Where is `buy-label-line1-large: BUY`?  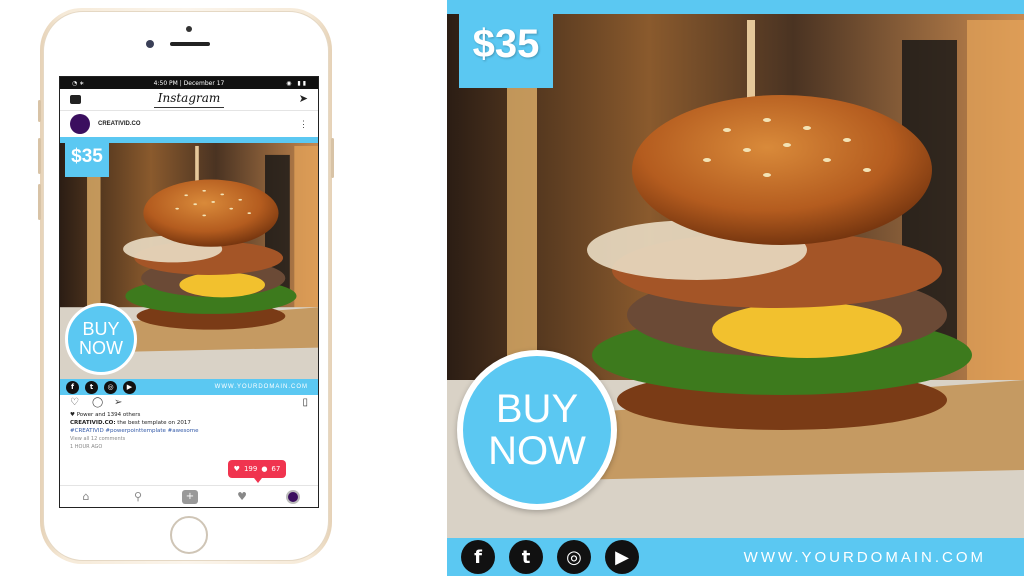
buy-label-line1-large: BUY is located at coordinates (537, 409).